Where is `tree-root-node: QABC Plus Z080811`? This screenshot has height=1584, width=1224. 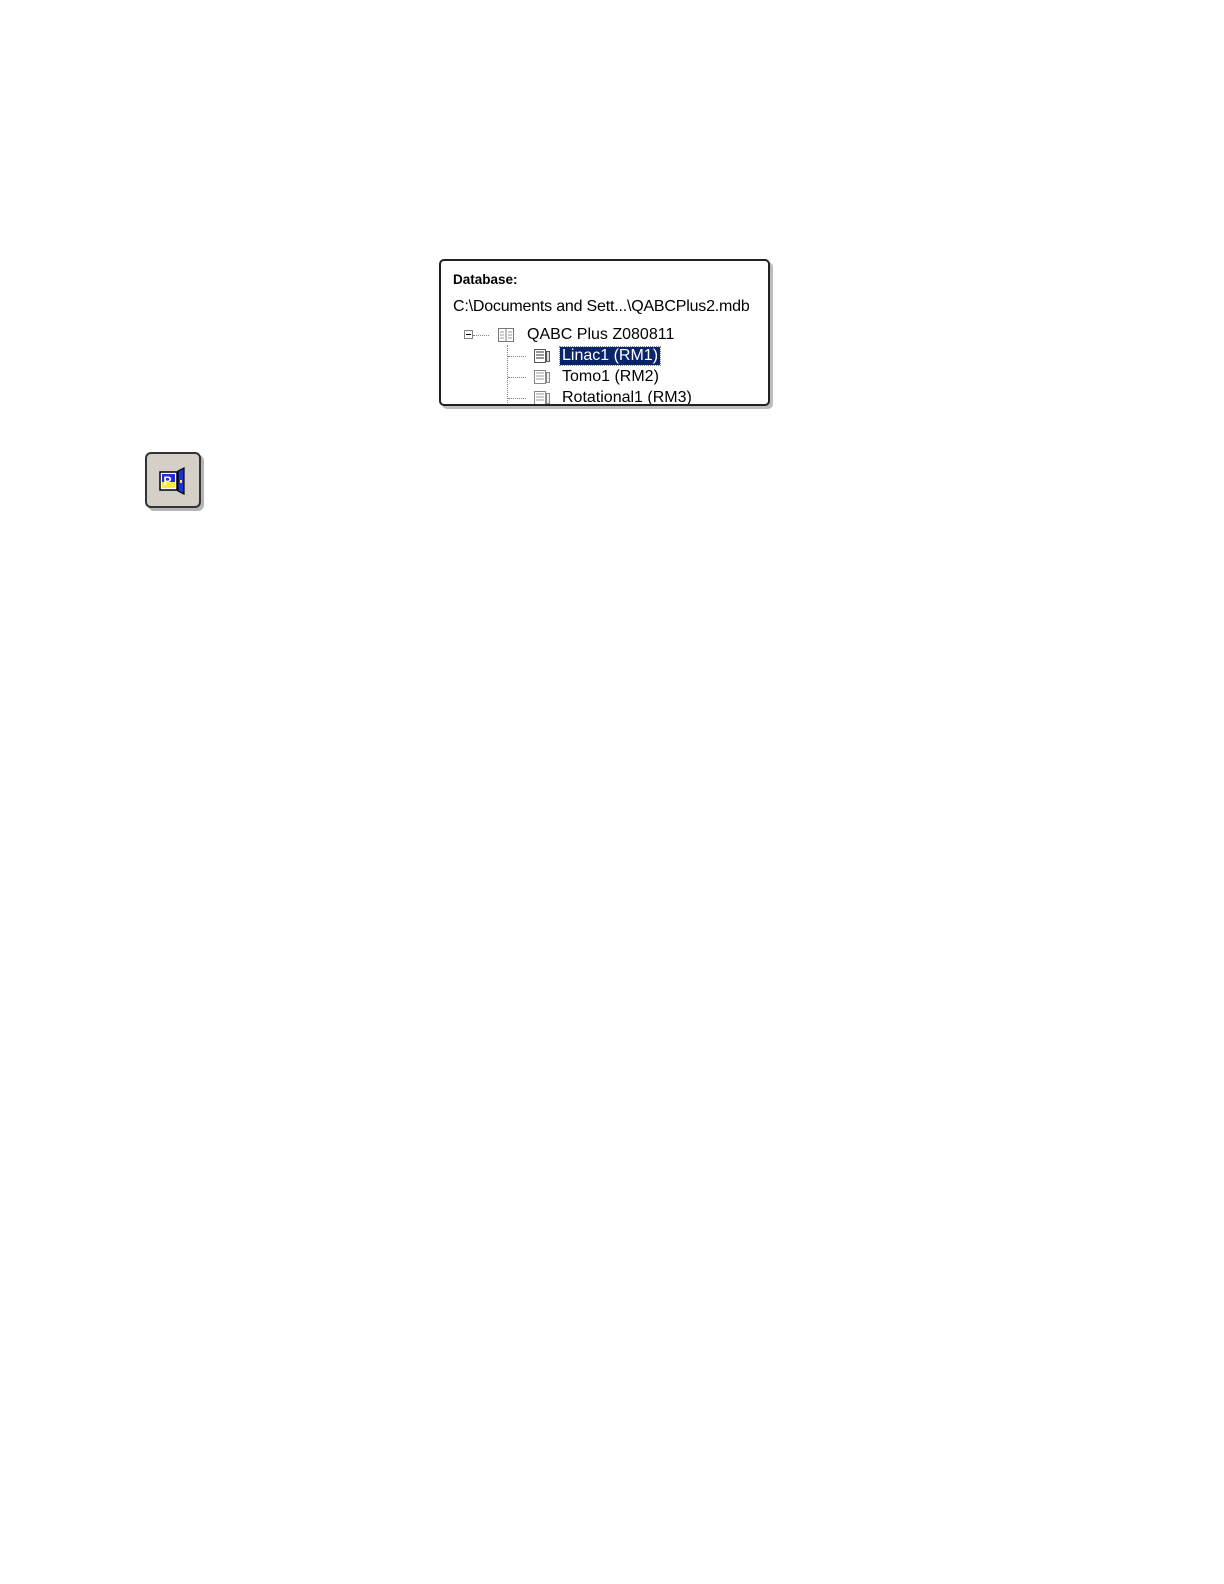 tree-root-node: QABC Plus Z080811 is located at coordinates (600, 335).